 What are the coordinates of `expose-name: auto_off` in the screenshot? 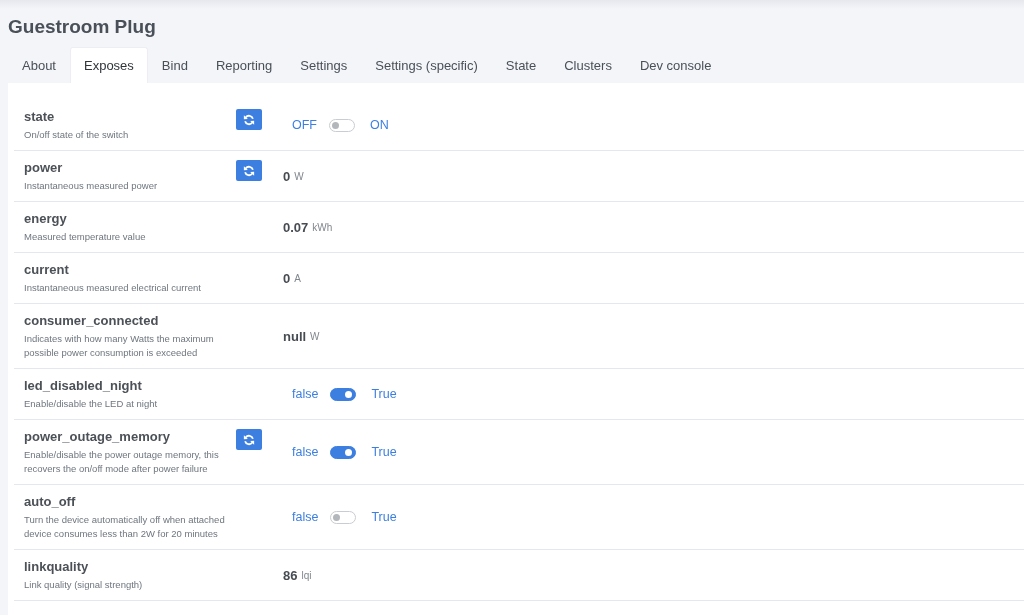 It's located at (50, 501).